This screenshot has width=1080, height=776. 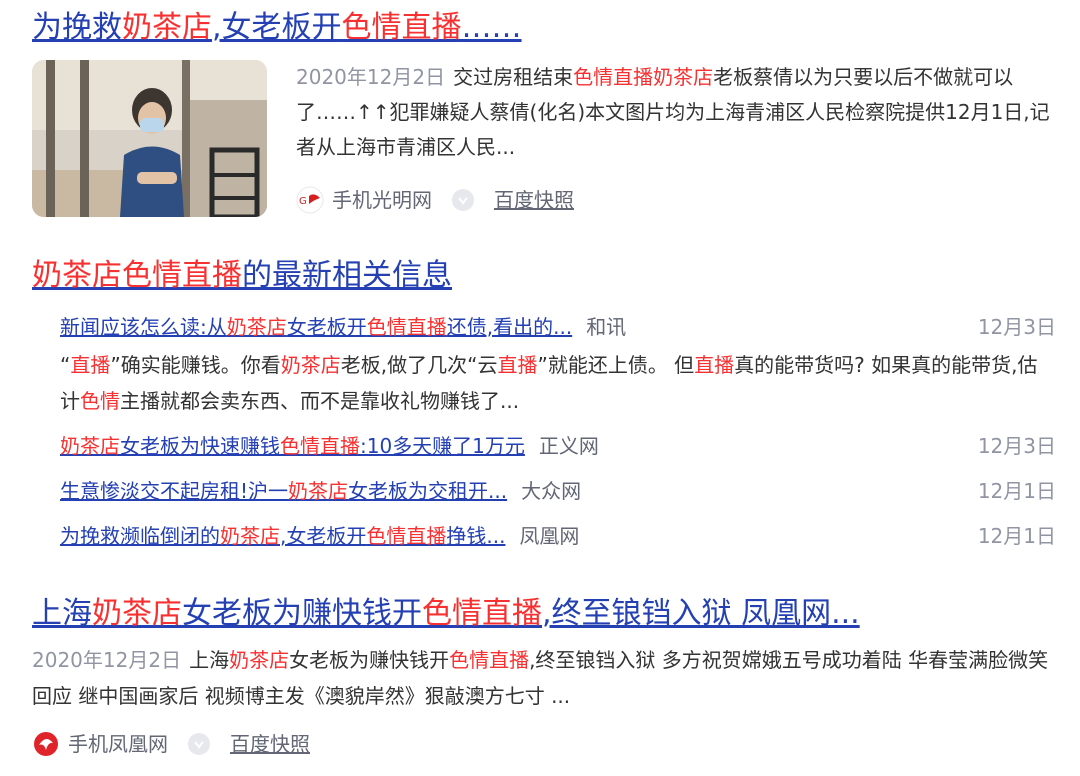 What do you see at coordinates (568, 446) in the screenshot?
I see `news-source: 正义网` at bounding box center [568, 446].